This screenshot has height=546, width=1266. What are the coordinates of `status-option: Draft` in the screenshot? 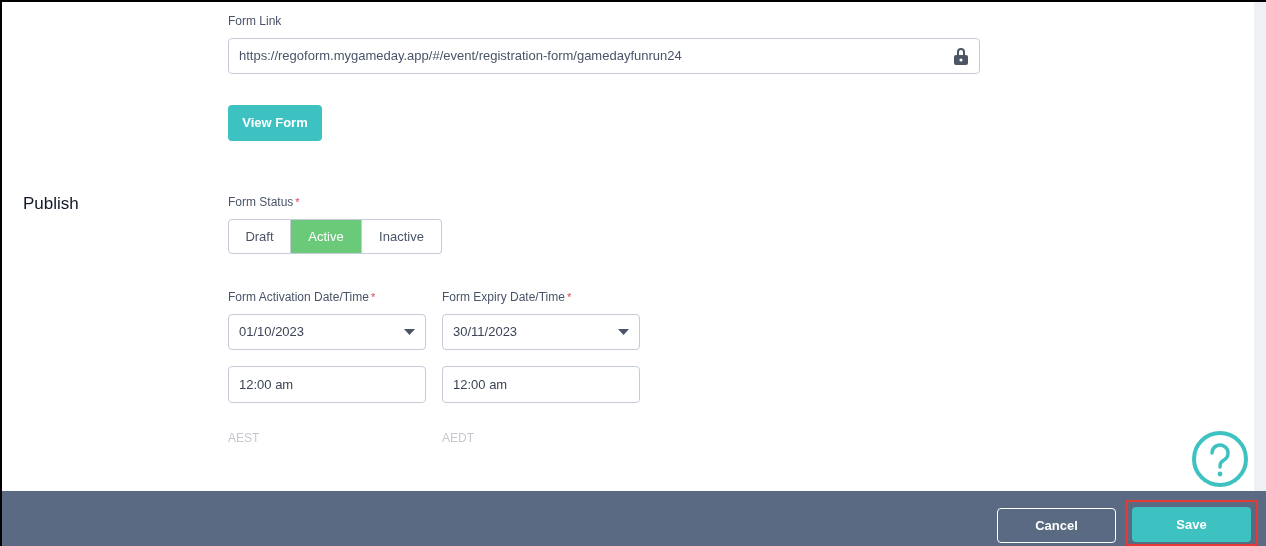 It's located at (259, 236).